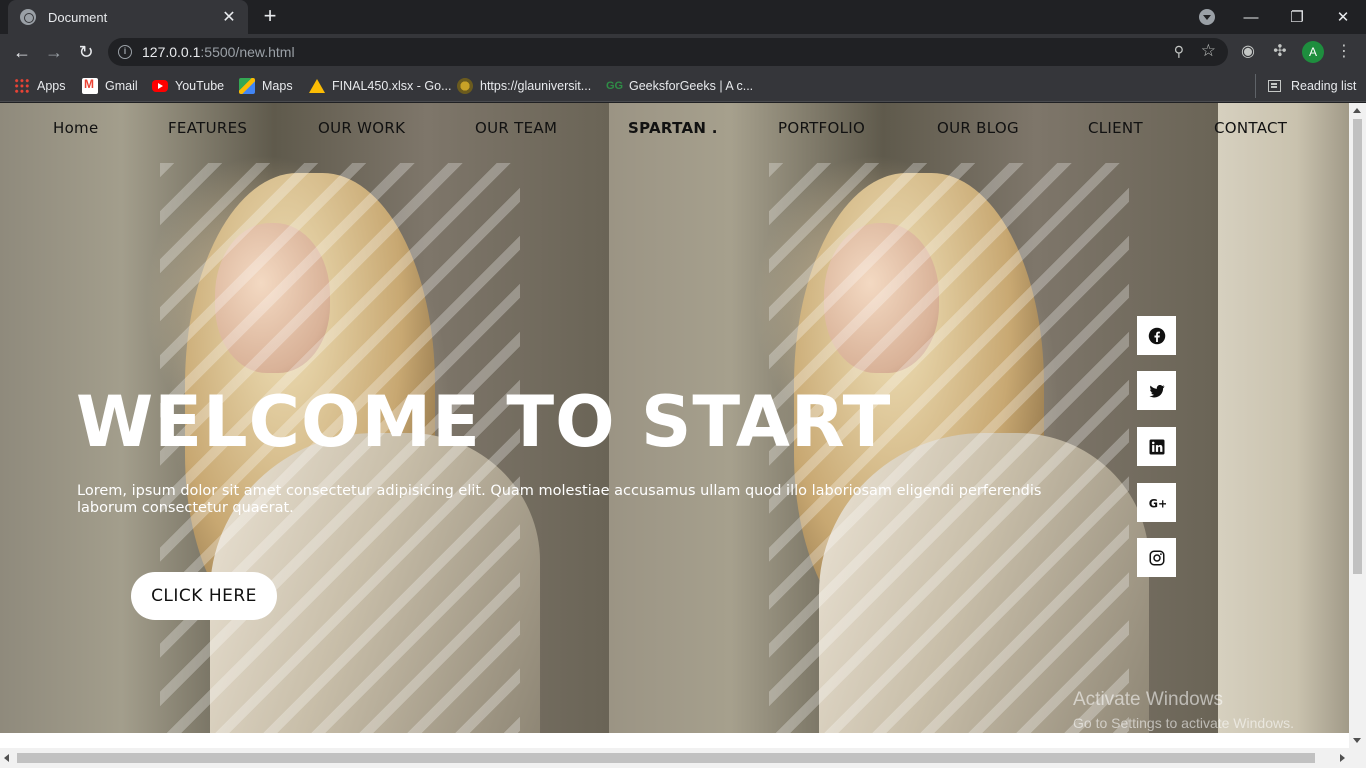  I want to click on watermark-title: Activate Windows, so click(1148, 699).